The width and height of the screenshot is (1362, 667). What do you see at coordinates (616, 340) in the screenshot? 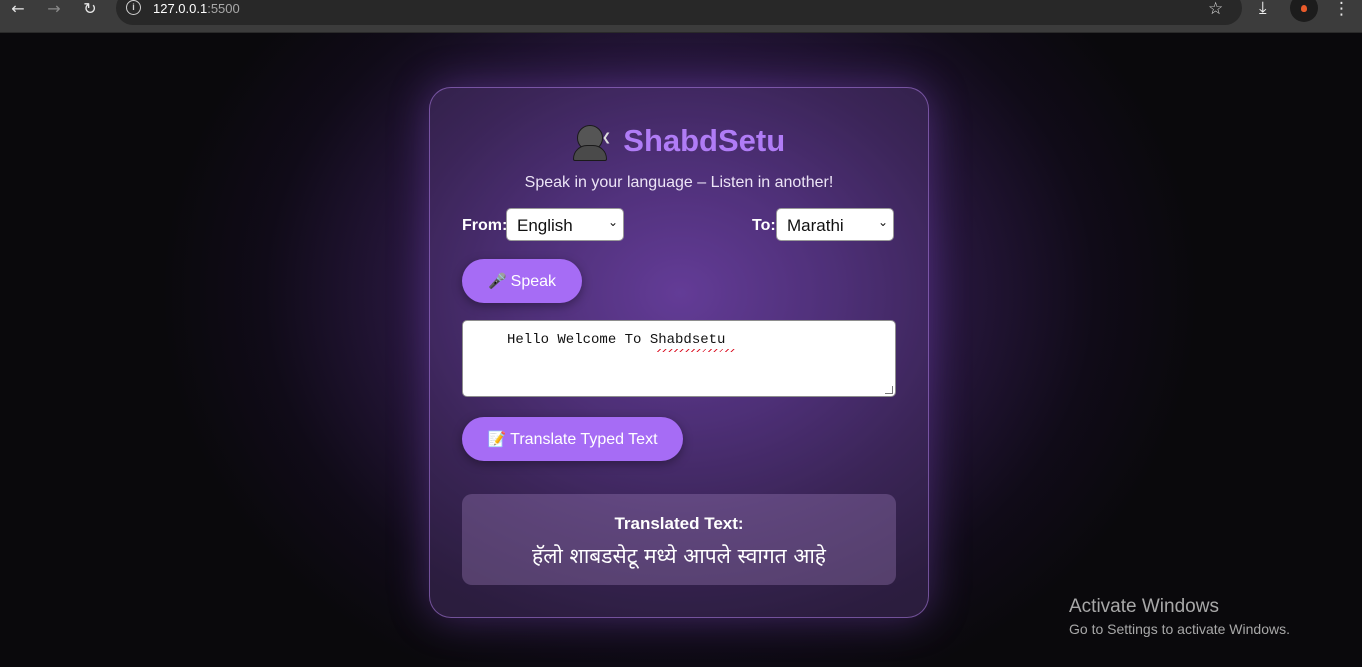
I see `text-input-value: Hello Welcome To Shabdsetu` at bounding box center [616, 340].